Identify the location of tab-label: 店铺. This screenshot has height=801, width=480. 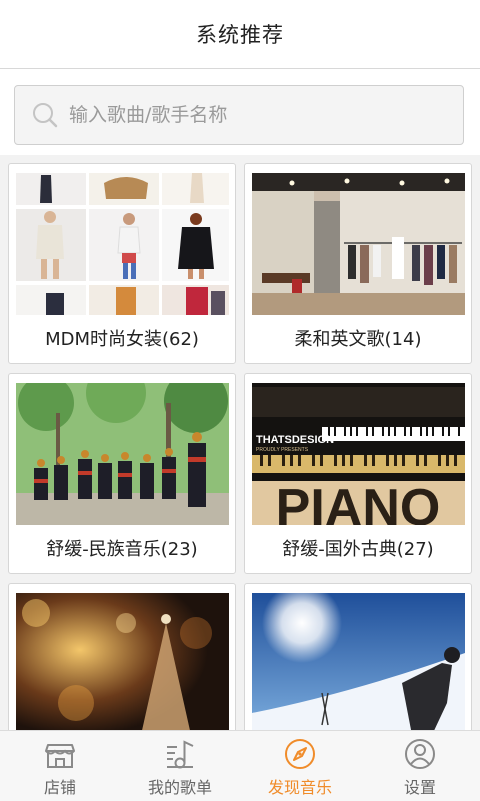
(59, 787).